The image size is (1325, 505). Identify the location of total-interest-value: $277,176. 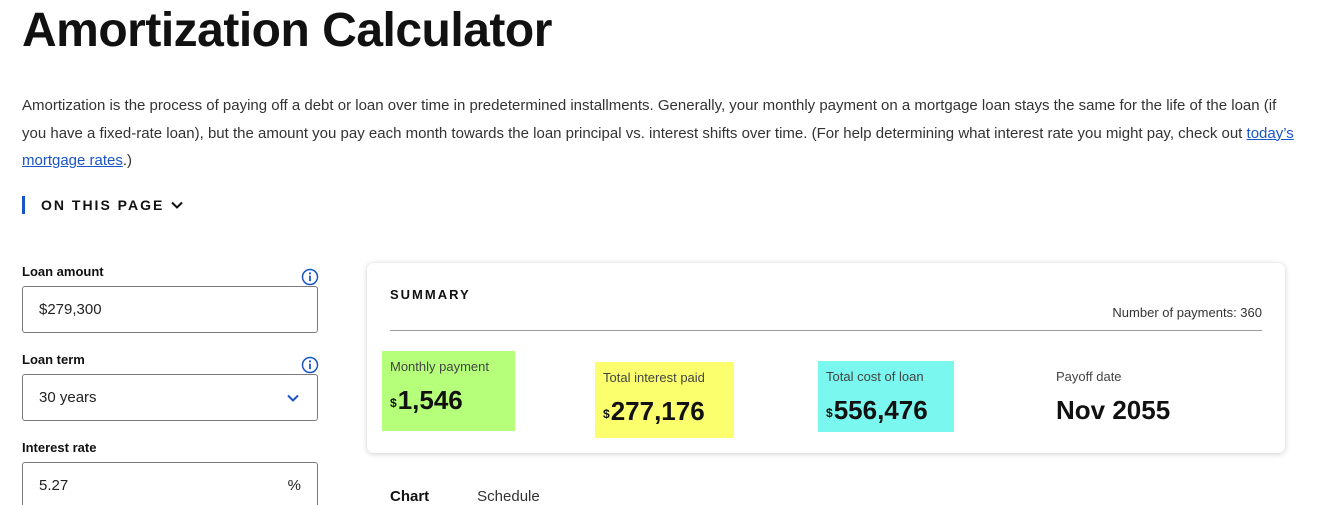
(664, 411).